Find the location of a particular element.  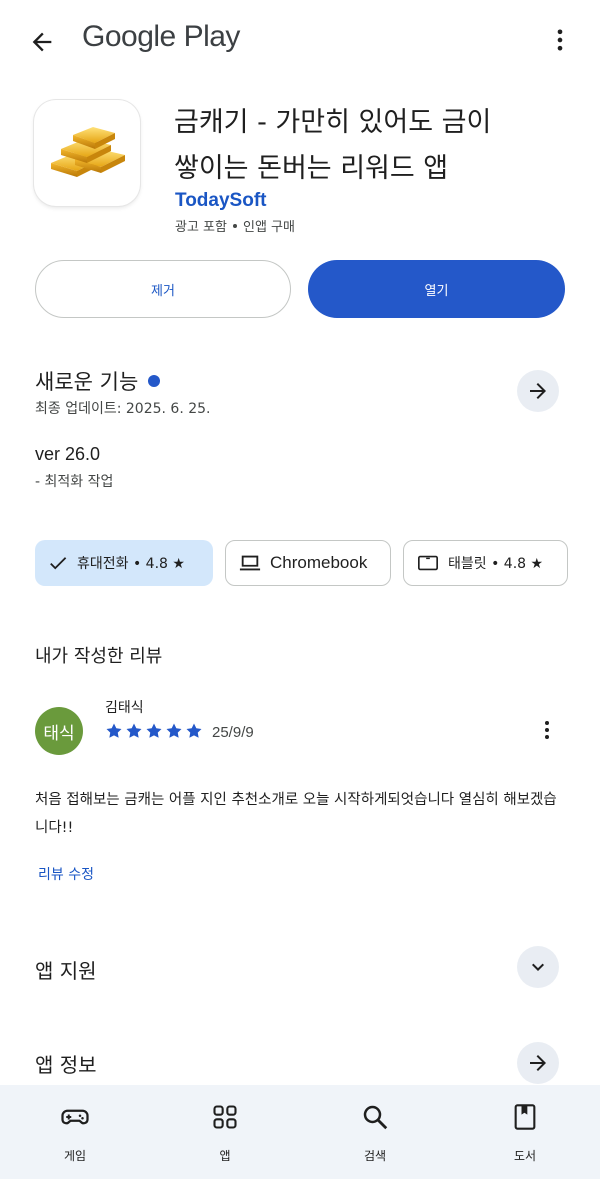

chevron-down-icon is located at coordinates (538, 967).